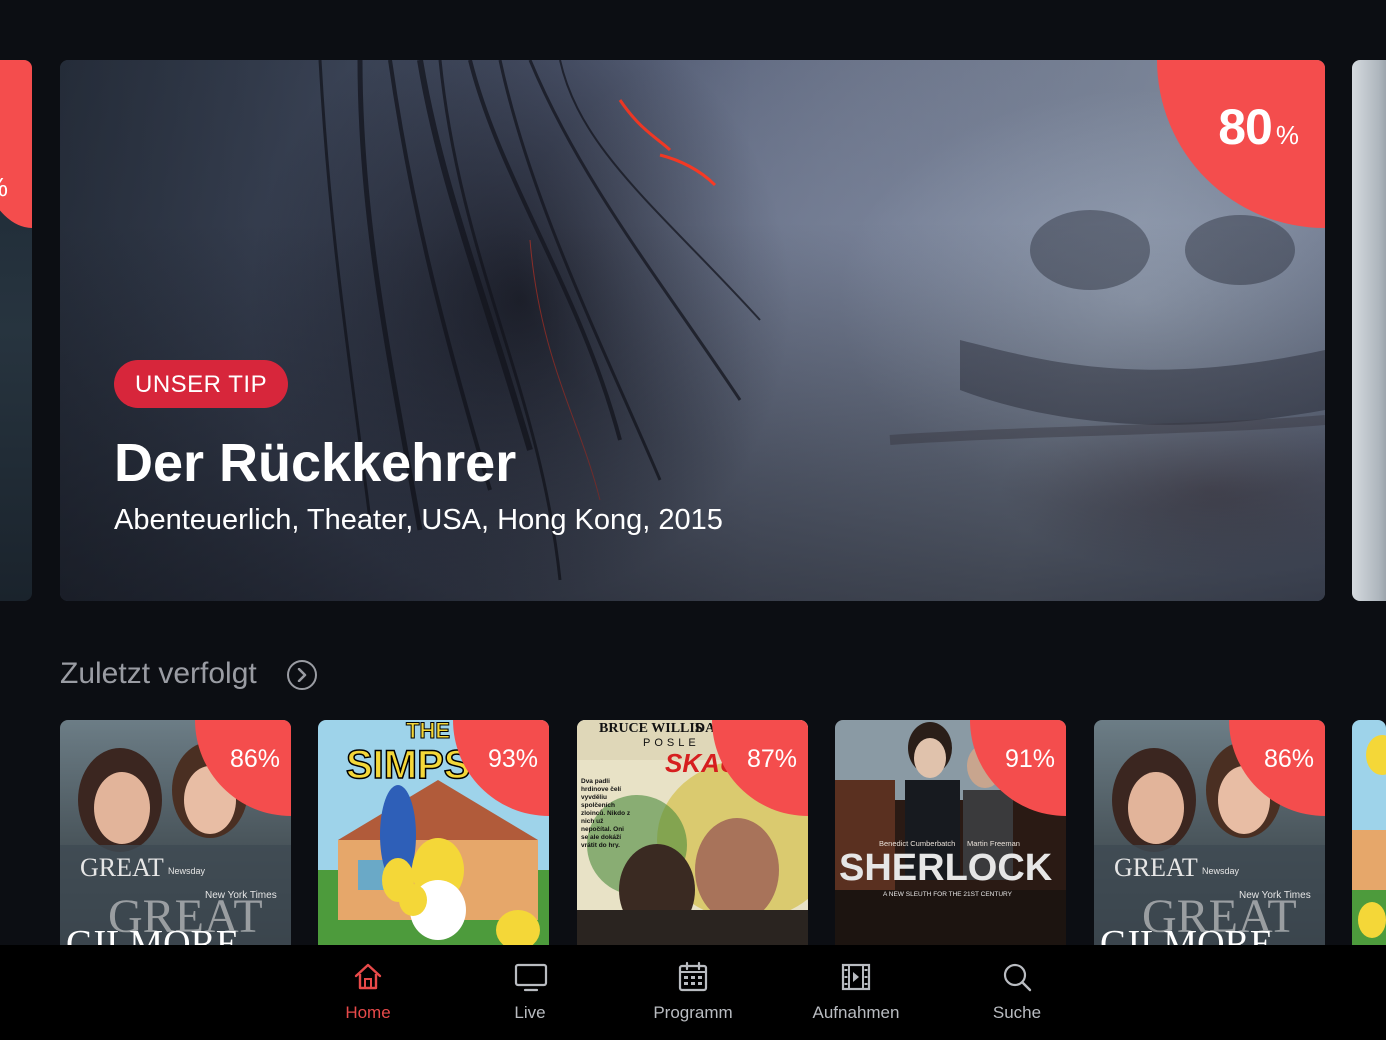 Image resolution: width=1386 pixels, height=1040 pixels. What do you see at coordinates (856, 992) in the screenshot?
I see `nav-item-aufnahmen: Aufnahmen` at bounding box center [856, 992].